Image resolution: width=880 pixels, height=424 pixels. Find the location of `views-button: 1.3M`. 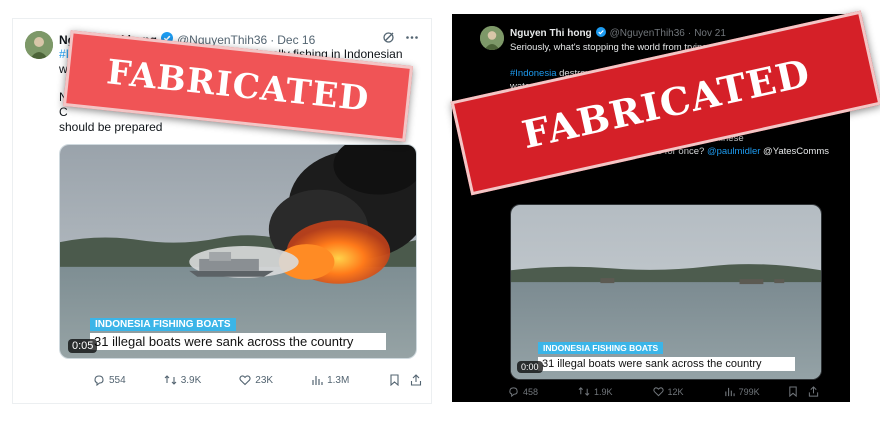

views-button: 1.3M is located at coordinates (330, 380).